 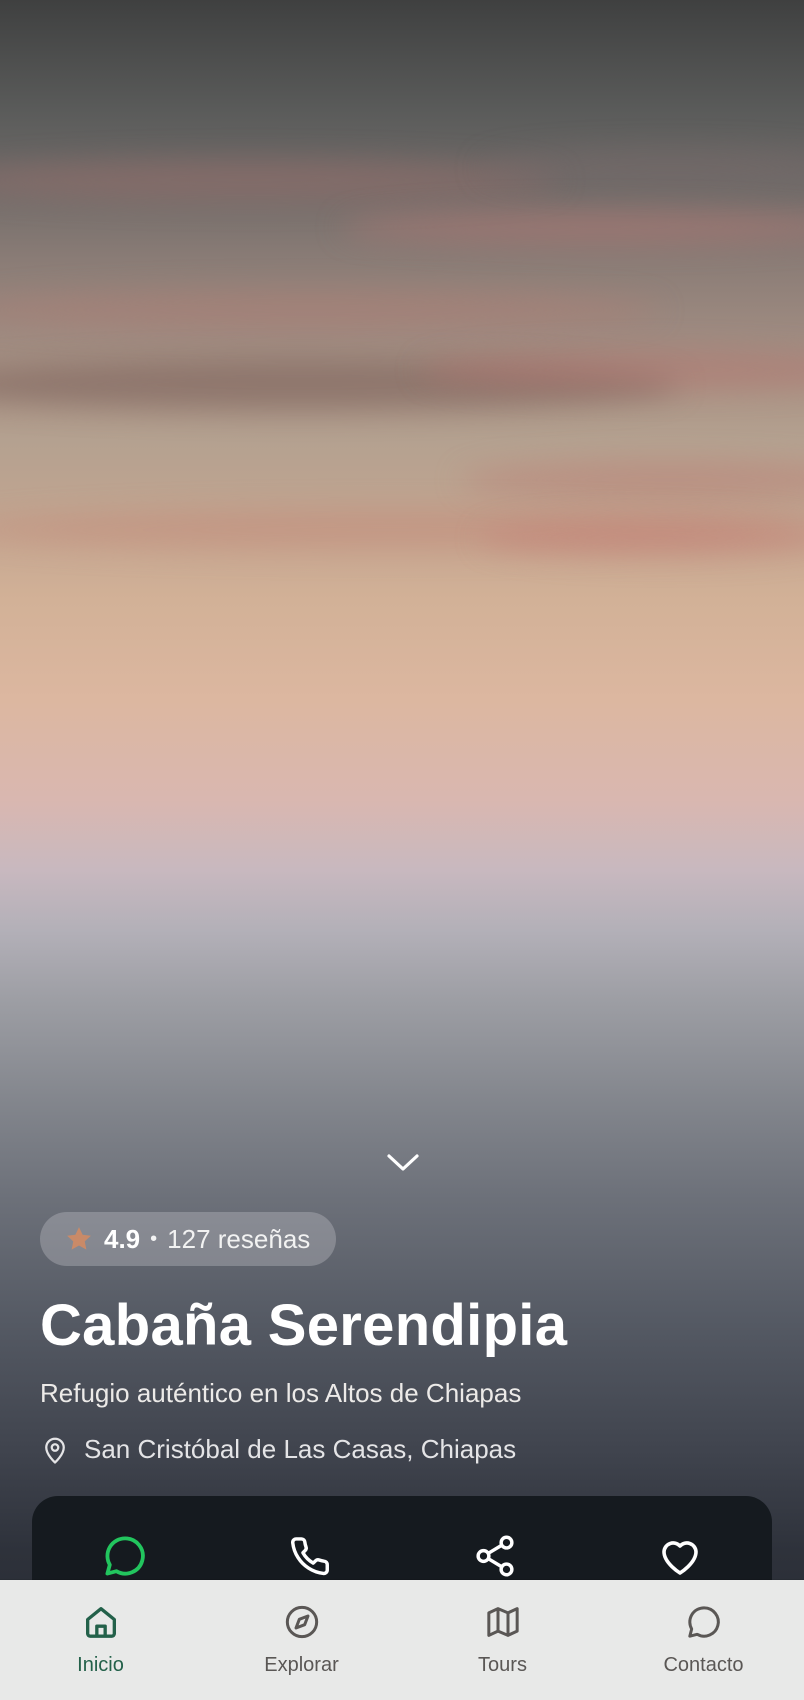 I want to click on rating-value: 4.9, so click(x=122, y=1238).